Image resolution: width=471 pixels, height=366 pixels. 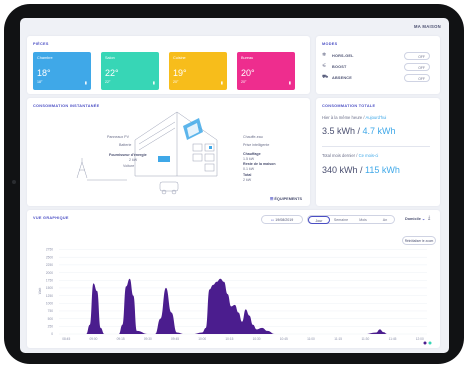 What do you see at coordinates (330, 44) in the screenshot?
I see `modes-title: MODES` at bounding box center [330, 44].